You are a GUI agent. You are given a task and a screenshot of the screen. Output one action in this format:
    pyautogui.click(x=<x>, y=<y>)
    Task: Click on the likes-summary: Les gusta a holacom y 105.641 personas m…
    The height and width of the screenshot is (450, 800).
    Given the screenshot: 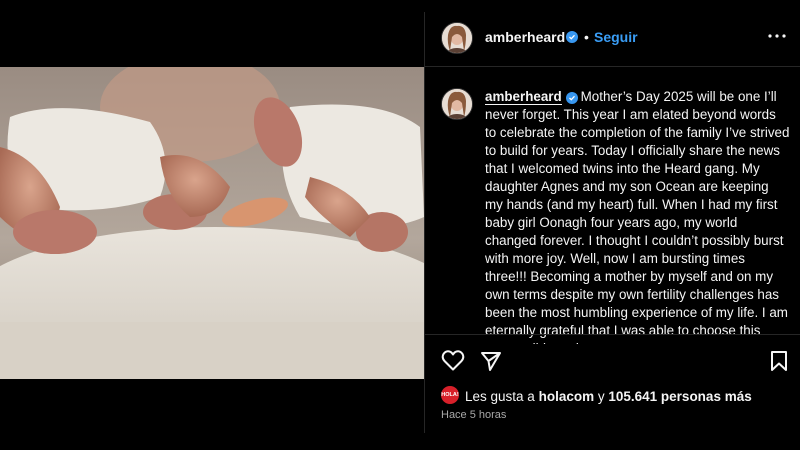 What is the action you would take?
    pyautogui.click(x=608, y=396)
    